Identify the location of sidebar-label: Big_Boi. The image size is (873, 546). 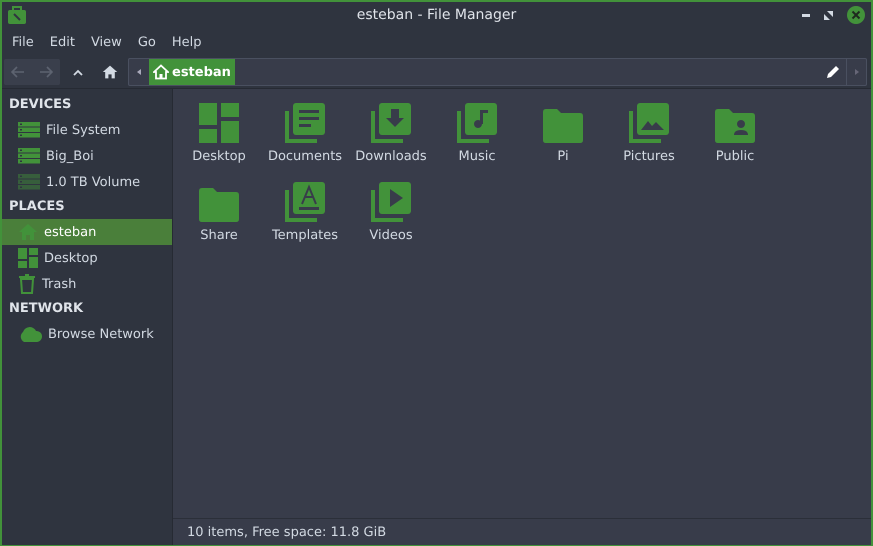
(70, 156).